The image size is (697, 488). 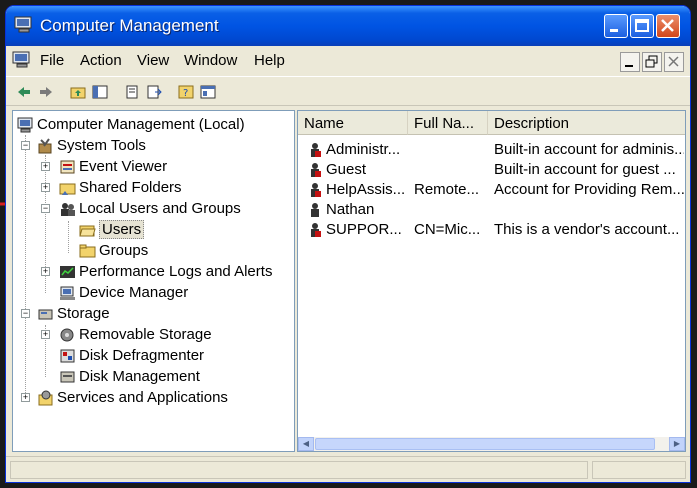 What do you see at coordinates (208, 92) in the screenshot?
I see `console-window-icon` at bounding box center [208, 92].